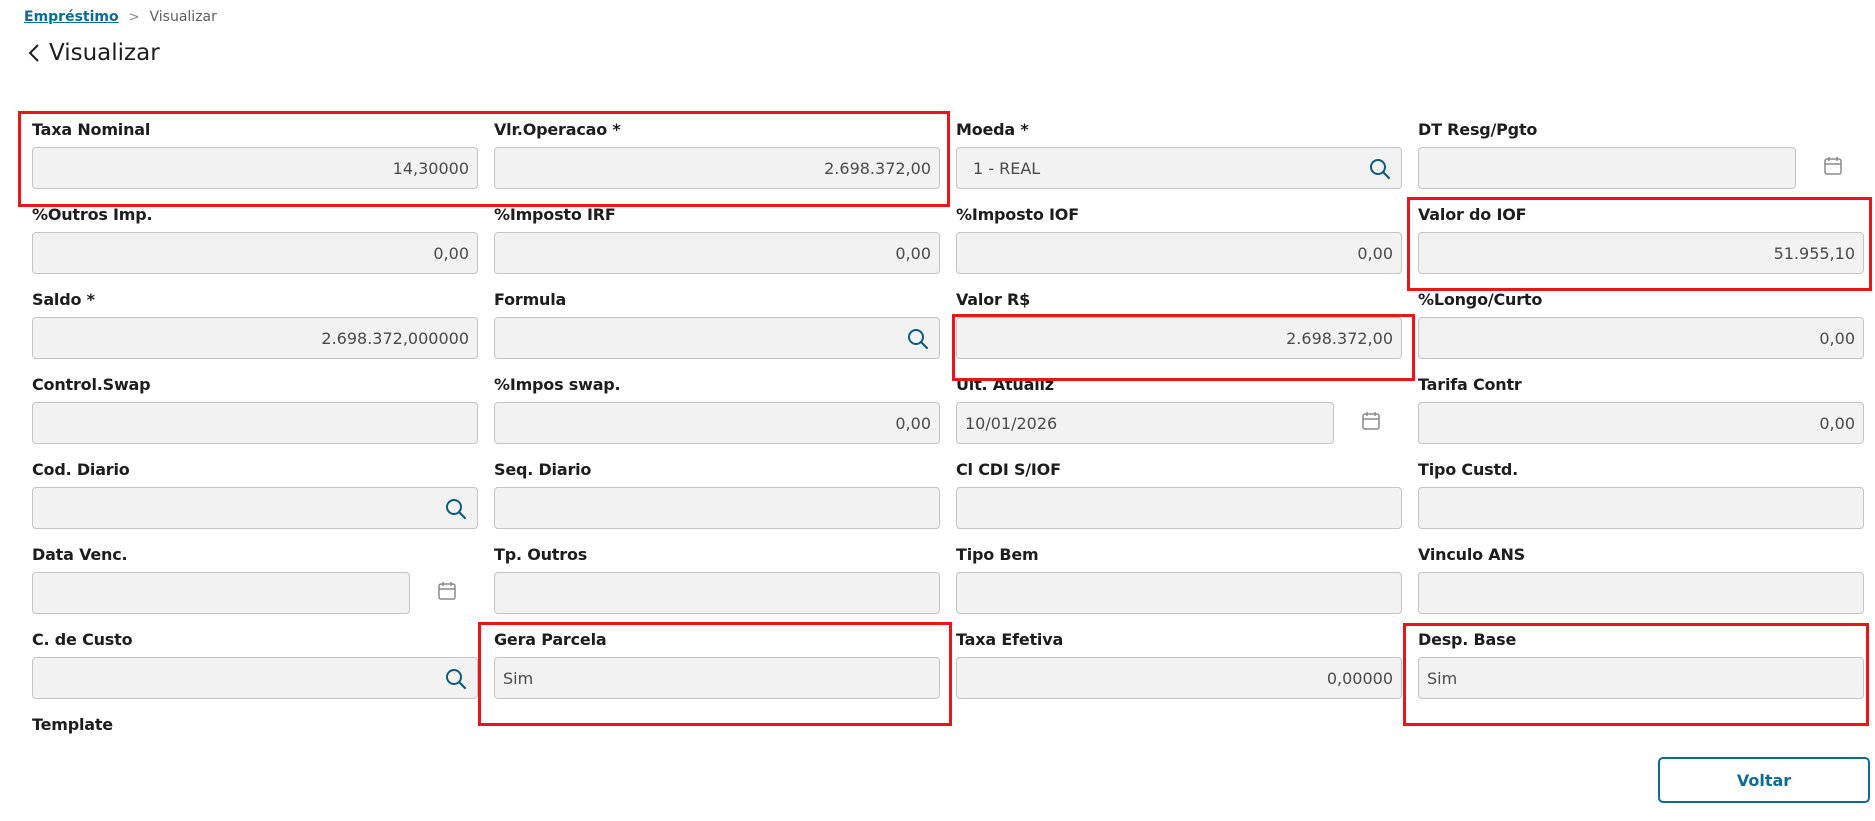 This screenshot has height=821, width=1875. Describe the element at coordinates (557, 129) in the screenshot. I see `label-vlr-operacao: Vlr.Operacao *` at that location.